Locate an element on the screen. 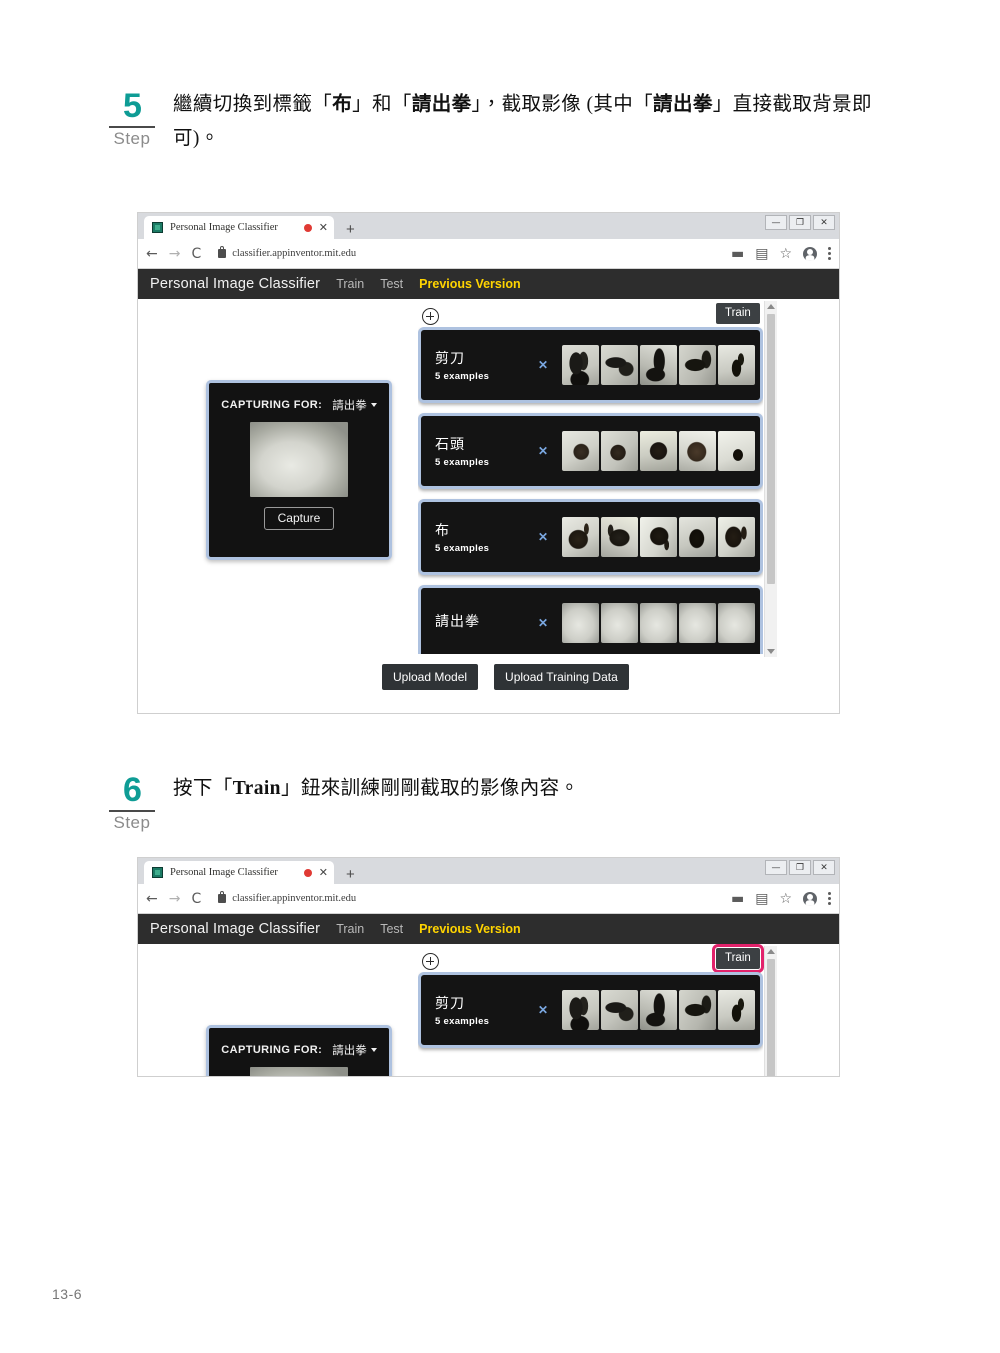  scroll-down-arrow-icon is located at coordinates (771, 651).